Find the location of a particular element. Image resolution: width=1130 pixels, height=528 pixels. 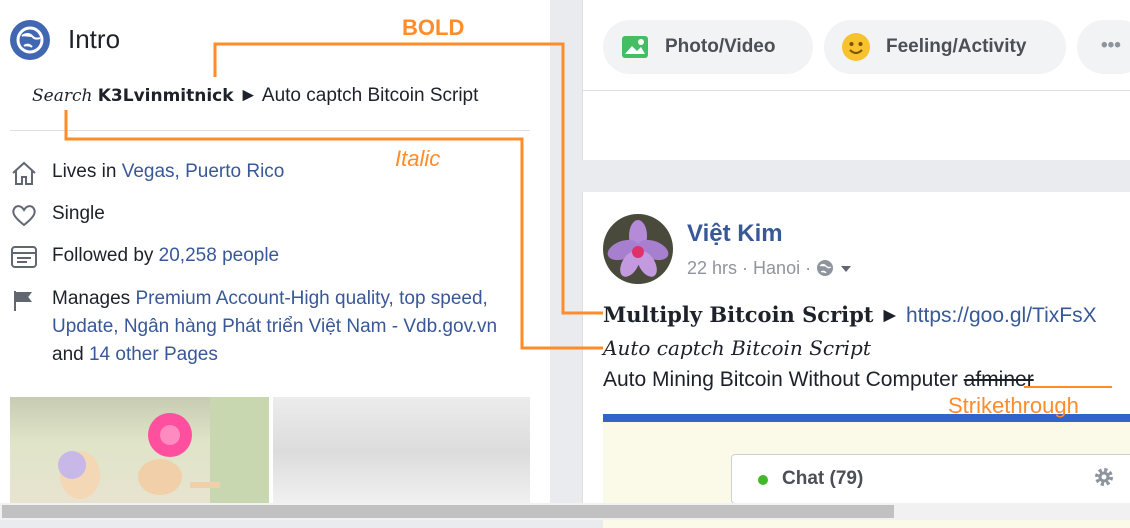

annotation-bold: BOLD is located at coordinates (433, 27).